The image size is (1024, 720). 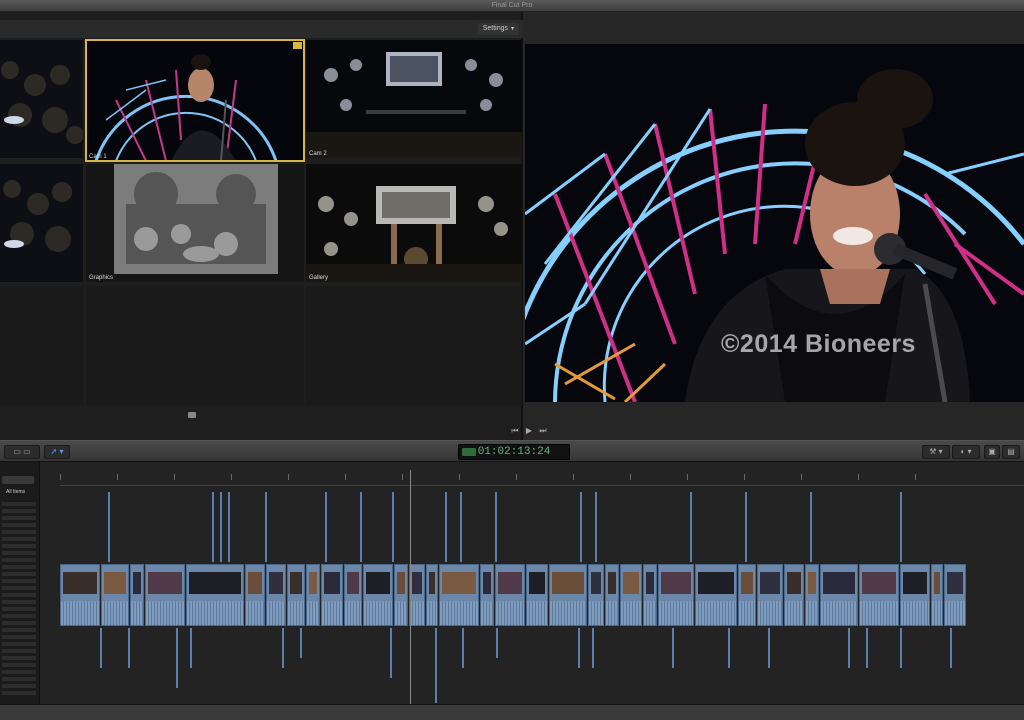 What do you see at coordinates (414, 99) in the screenshot?
I see `angle-cell: Cam 2` at bounding box center [414, 99].